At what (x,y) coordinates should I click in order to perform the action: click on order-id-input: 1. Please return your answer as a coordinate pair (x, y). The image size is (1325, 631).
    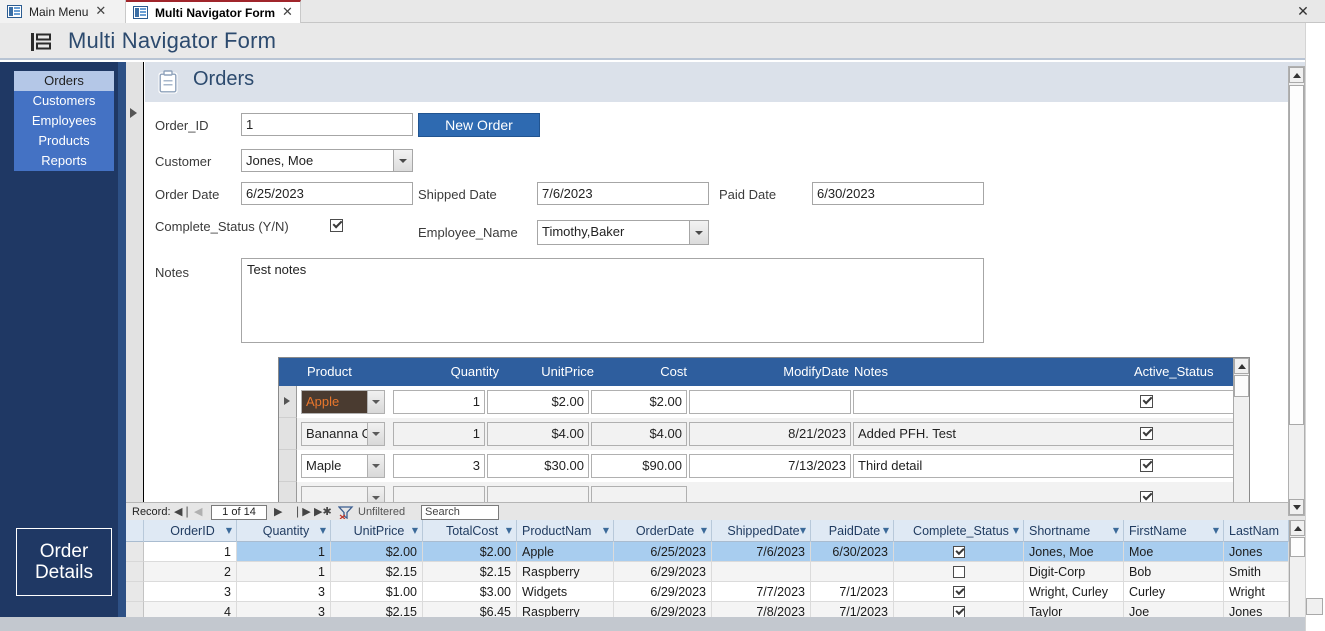
    Looking at the image, I should click on (327, 124).